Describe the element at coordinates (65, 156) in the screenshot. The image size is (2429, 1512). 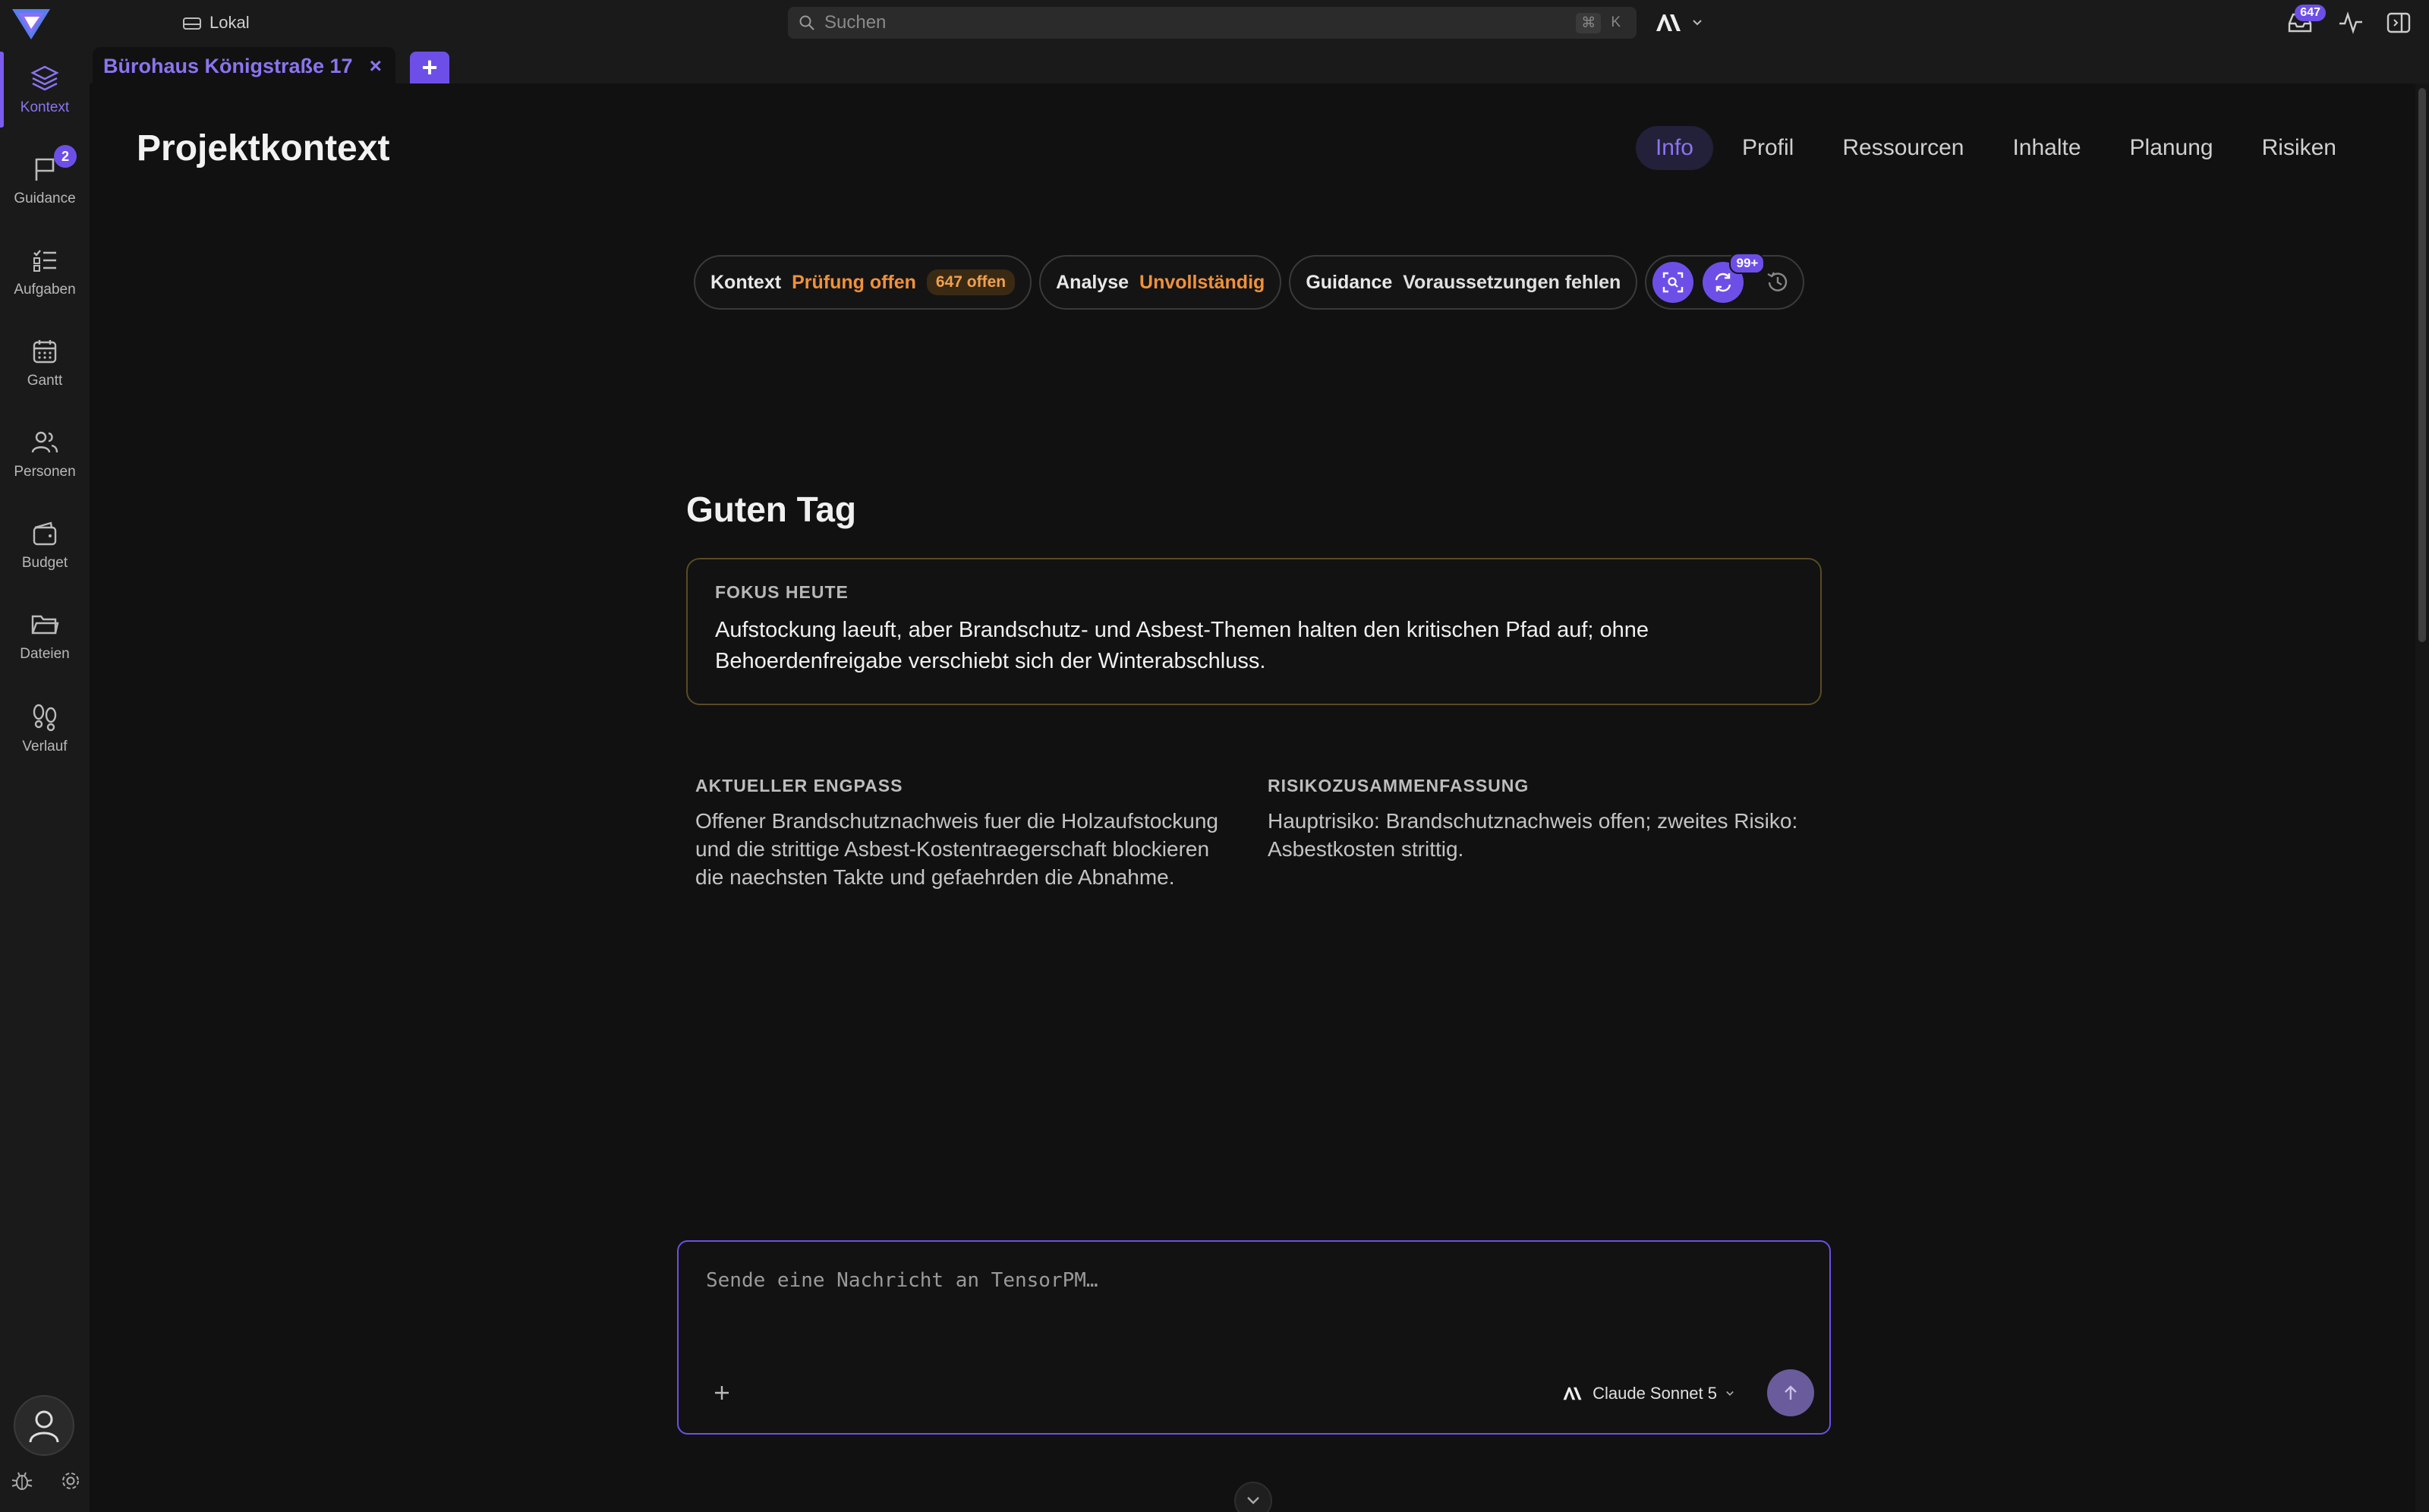
I see `guidance-count-badge: 2` at that location.